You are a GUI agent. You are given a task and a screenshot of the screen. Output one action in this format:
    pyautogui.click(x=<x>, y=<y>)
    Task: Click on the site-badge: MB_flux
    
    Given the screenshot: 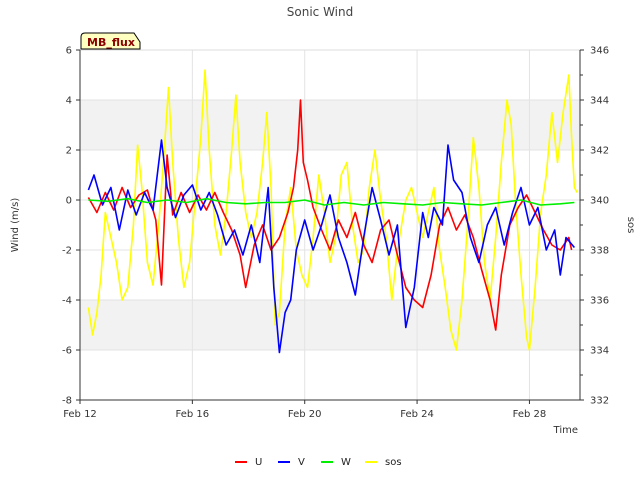 What is the action you would take?
    pyautogui.click(x=110, y=41)
    